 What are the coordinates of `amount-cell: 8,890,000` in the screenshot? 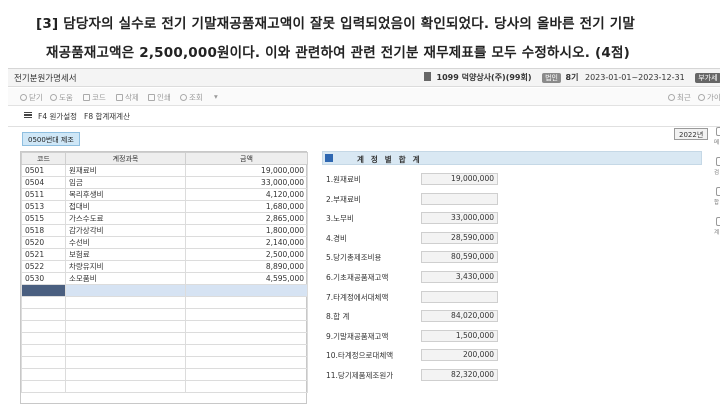 It's located at (246, 266).